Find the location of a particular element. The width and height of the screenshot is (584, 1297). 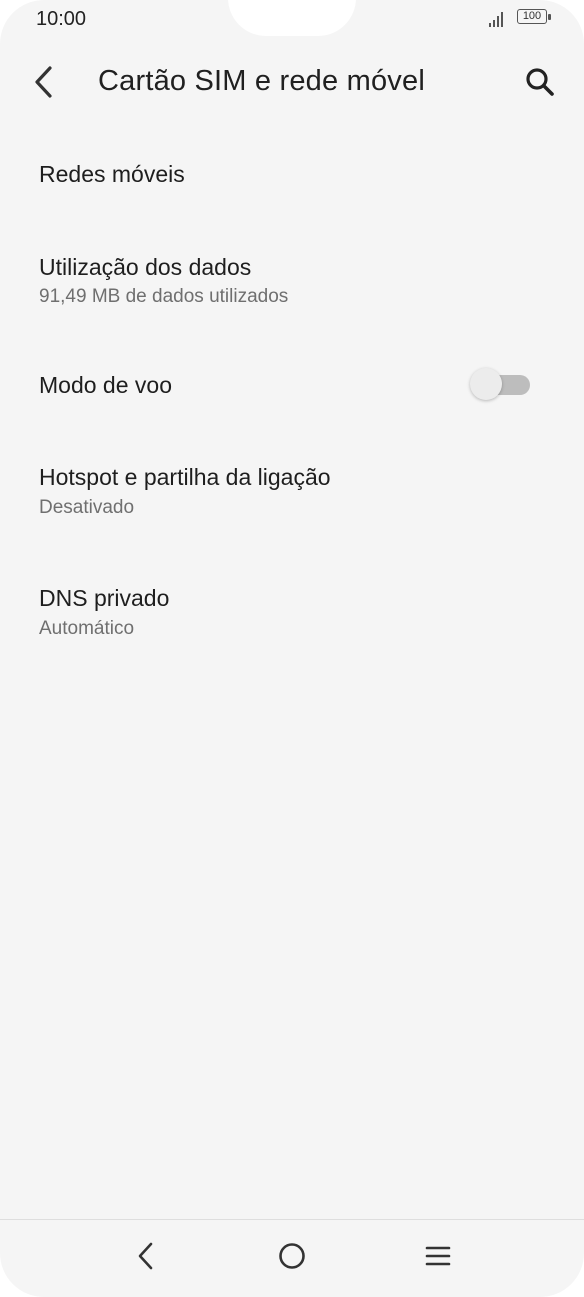

settings-item-hotspot: Hotspot e partilha da ligação Desativado is located at coordinates (292, 494).